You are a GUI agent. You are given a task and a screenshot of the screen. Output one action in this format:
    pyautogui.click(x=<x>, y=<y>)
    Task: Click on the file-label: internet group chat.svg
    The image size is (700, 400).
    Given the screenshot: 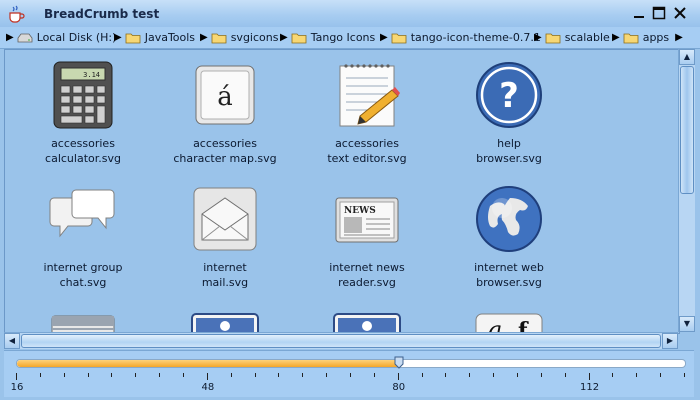 What is the action you would take?
    pyautogui.click(x=83, y=275)
    